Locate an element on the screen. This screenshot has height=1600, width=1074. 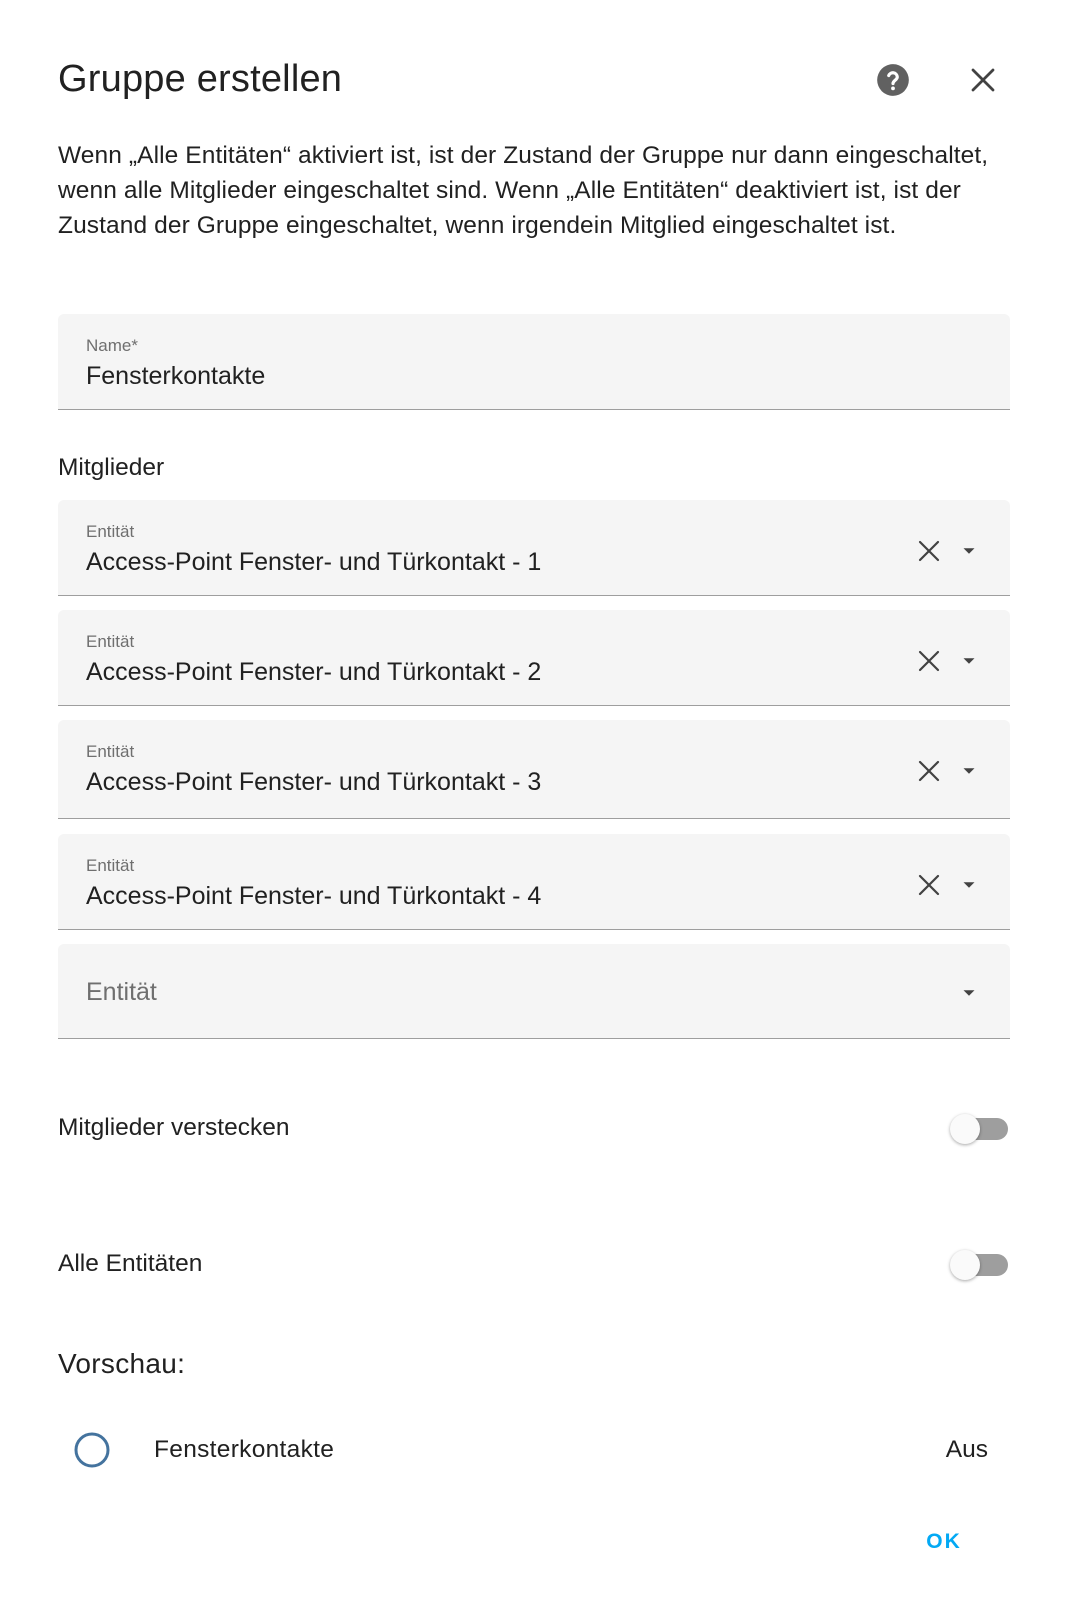
all-entities-switch is located at coordinates (980, 1265).